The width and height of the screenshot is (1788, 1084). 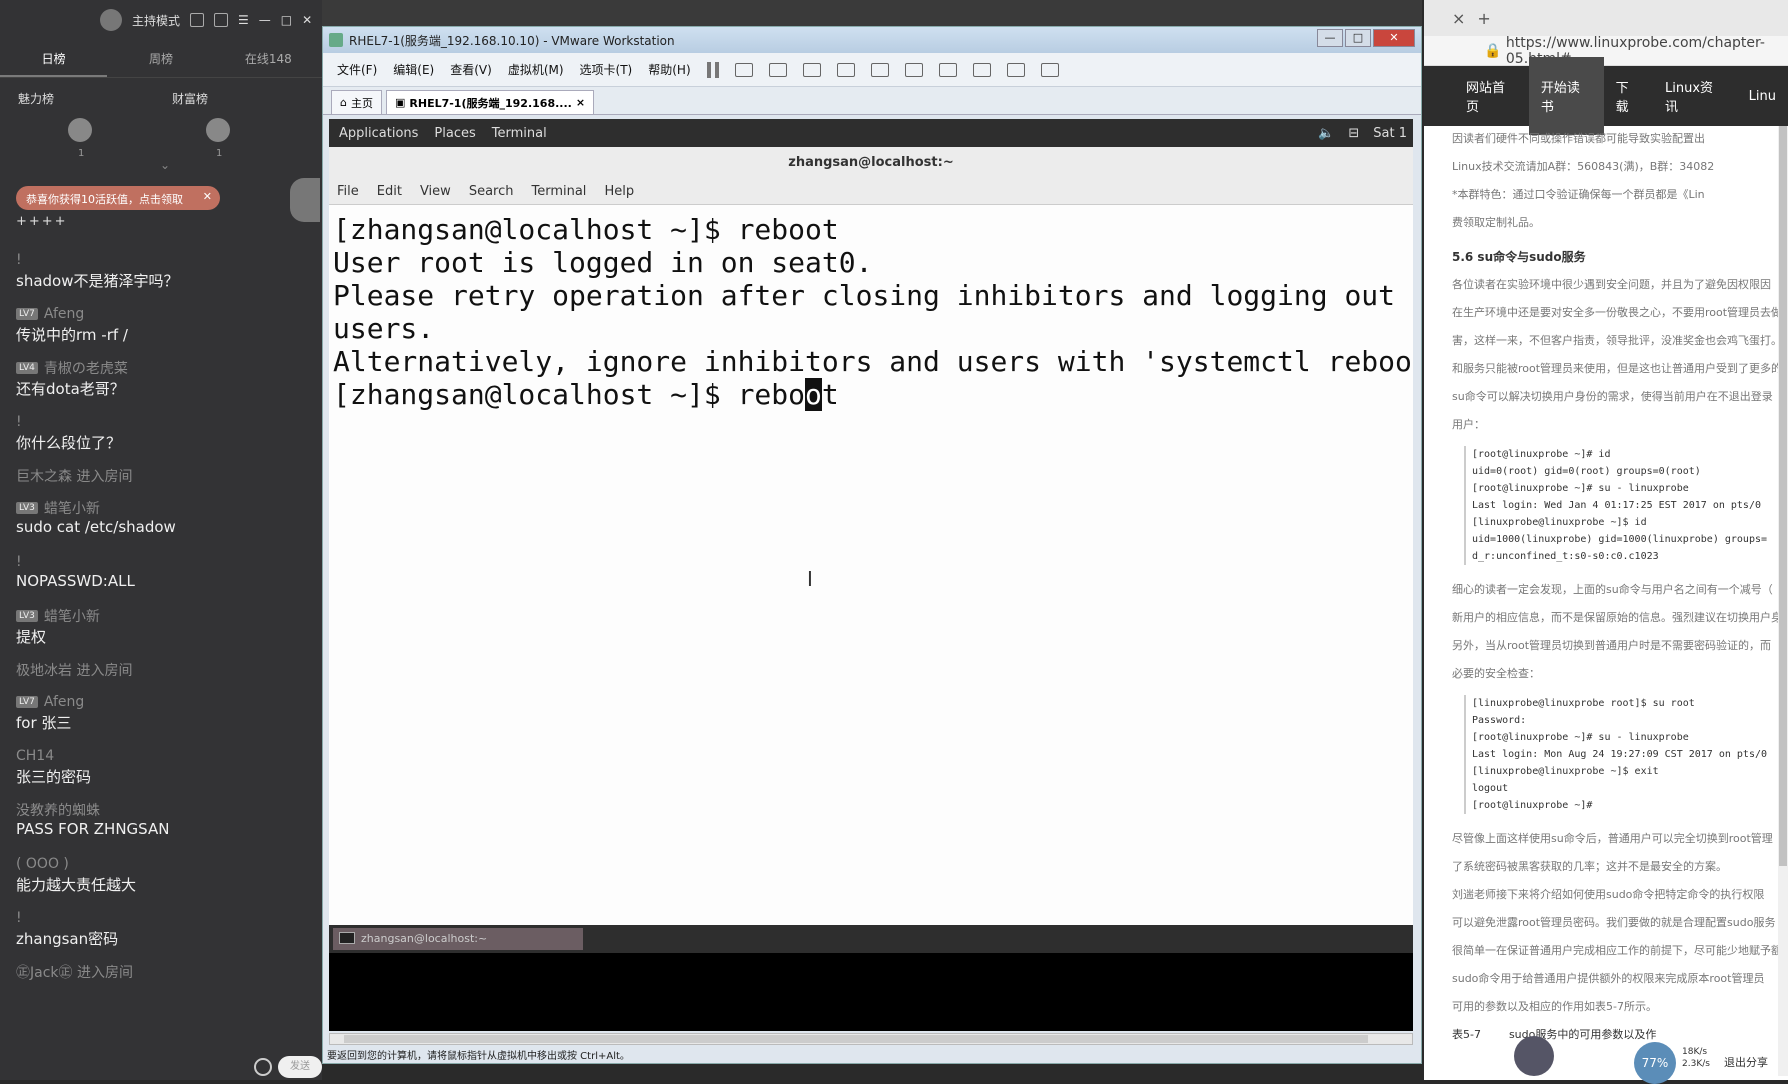 What do you see at coordinates (221, 20) in the screenshot?
I see `edit-icon` at bounding box center [221, 20].